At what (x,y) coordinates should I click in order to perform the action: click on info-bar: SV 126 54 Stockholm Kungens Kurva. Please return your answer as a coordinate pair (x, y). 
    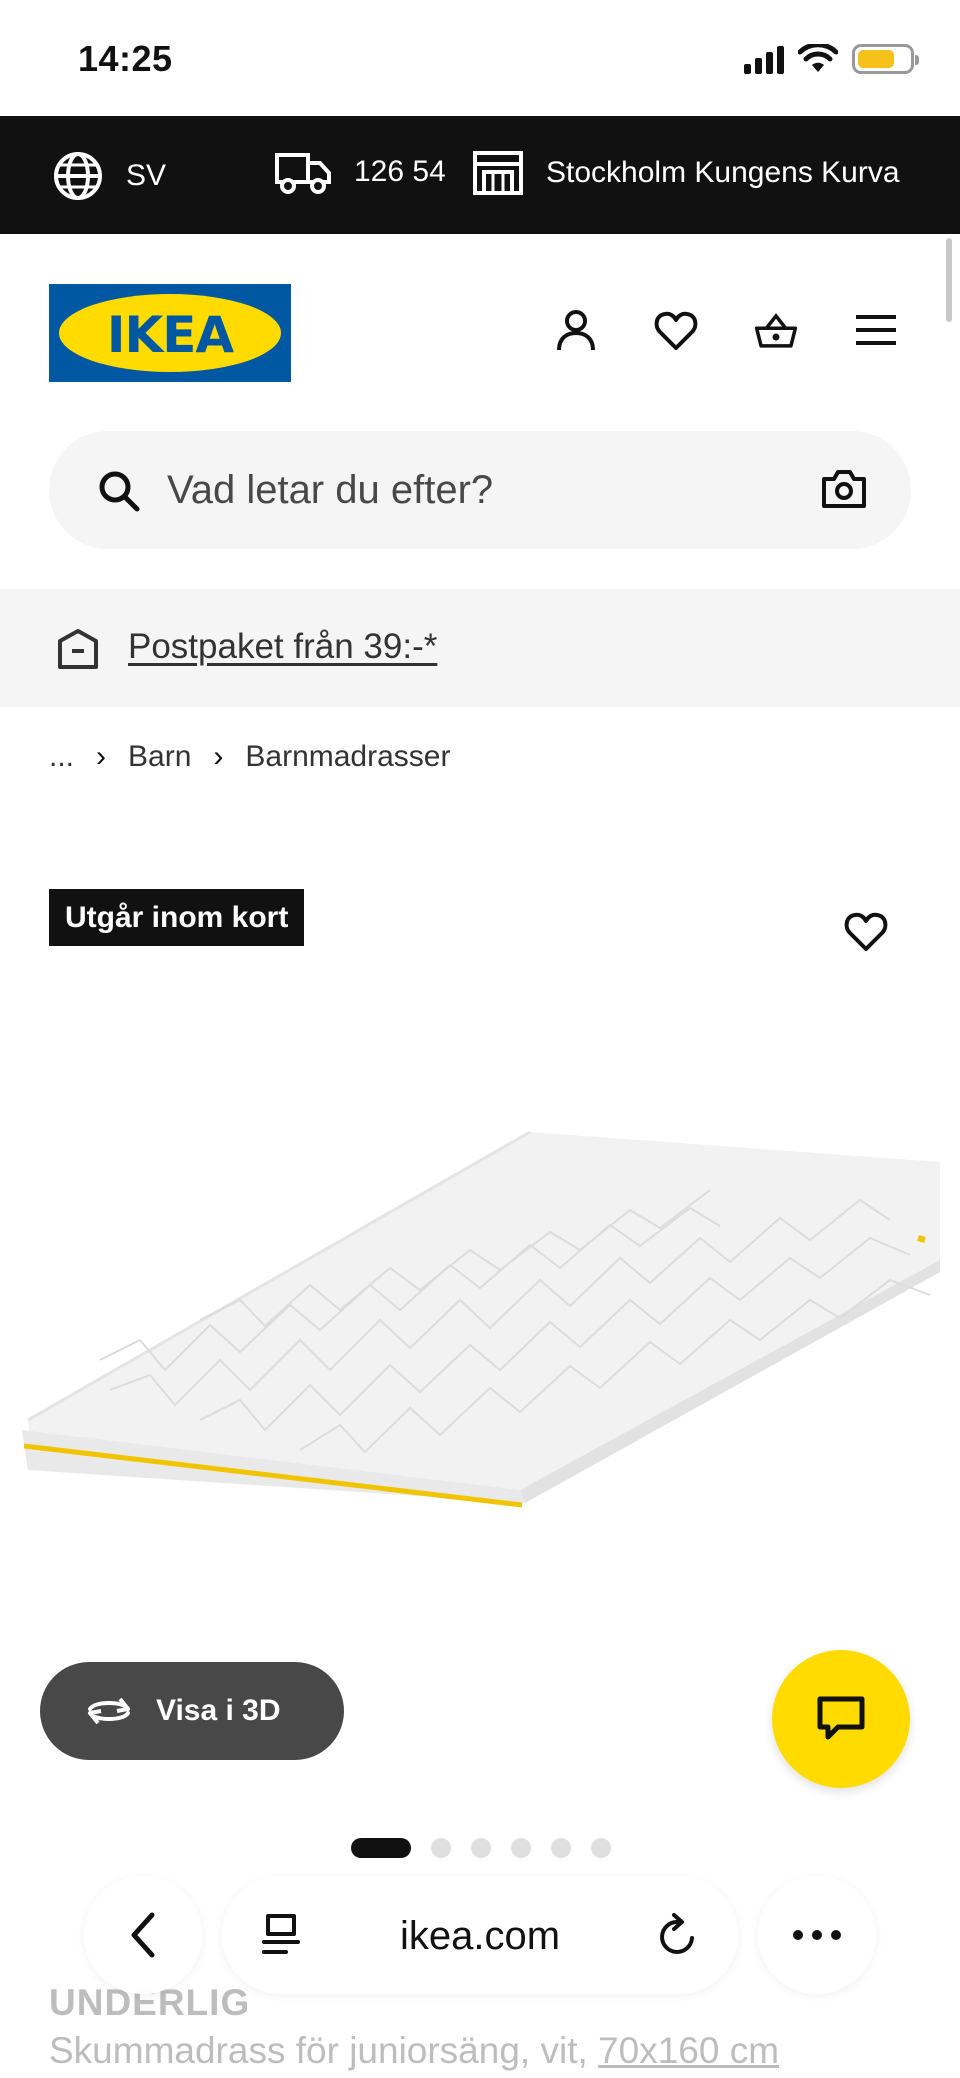
    Looking at the image, I should click on (480, 175).